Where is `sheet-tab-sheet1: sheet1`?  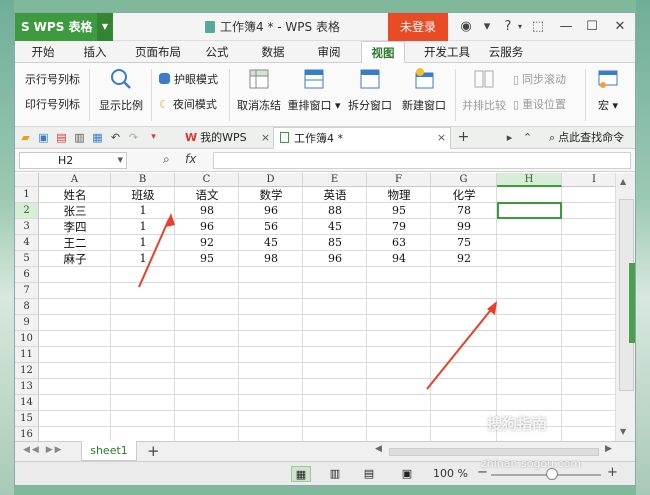 sheet-tab-sheet1: sheet1 is located at coordinates (109, 451).